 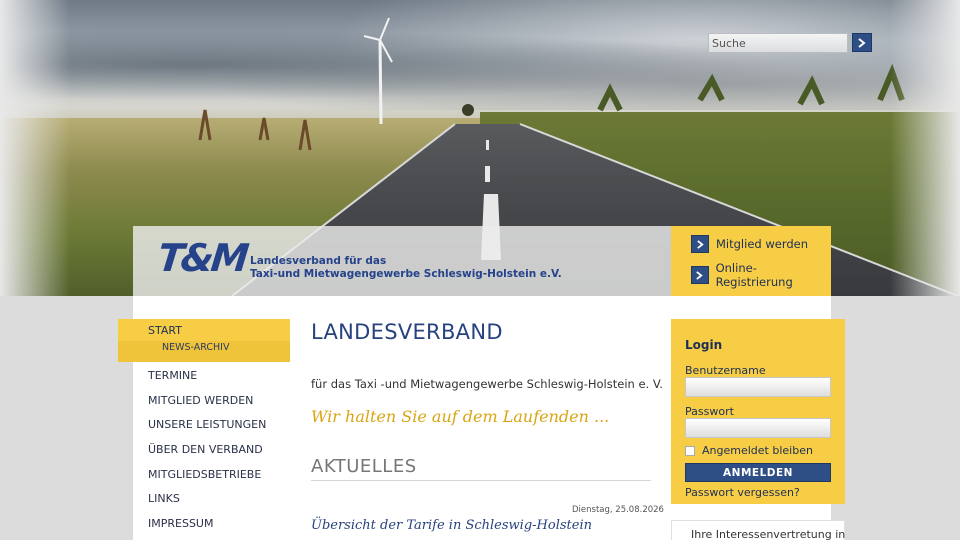 What do you see at coordinates (704, 345) in the screenshot?
I see `login-title: Login` at bounding box center [704, 345].